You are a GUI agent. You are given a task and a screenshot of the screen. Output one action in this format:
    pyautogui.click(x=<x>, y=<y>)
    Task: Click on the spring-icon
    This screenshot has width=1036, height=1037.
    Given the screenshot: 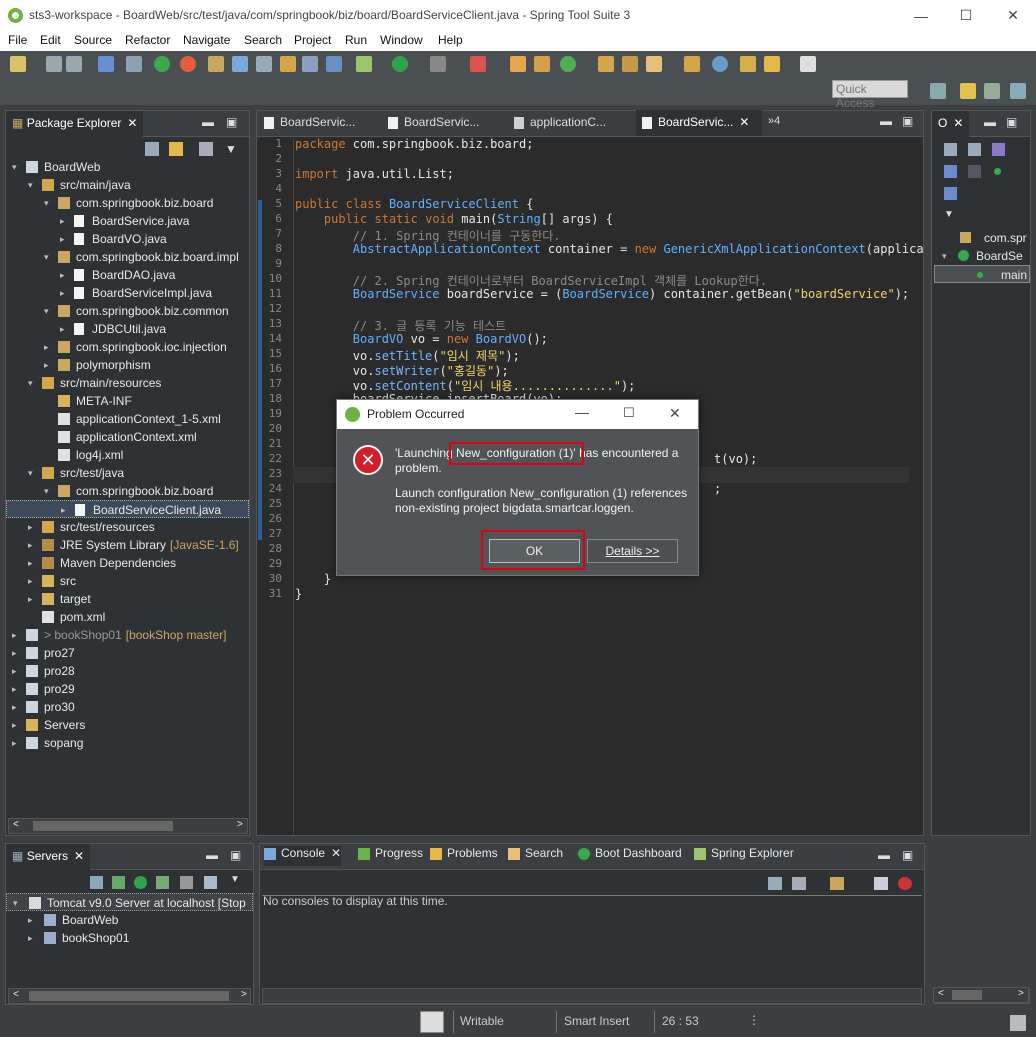 What is the action you would take?
    pyautogui.click(x=188, y=64)
    